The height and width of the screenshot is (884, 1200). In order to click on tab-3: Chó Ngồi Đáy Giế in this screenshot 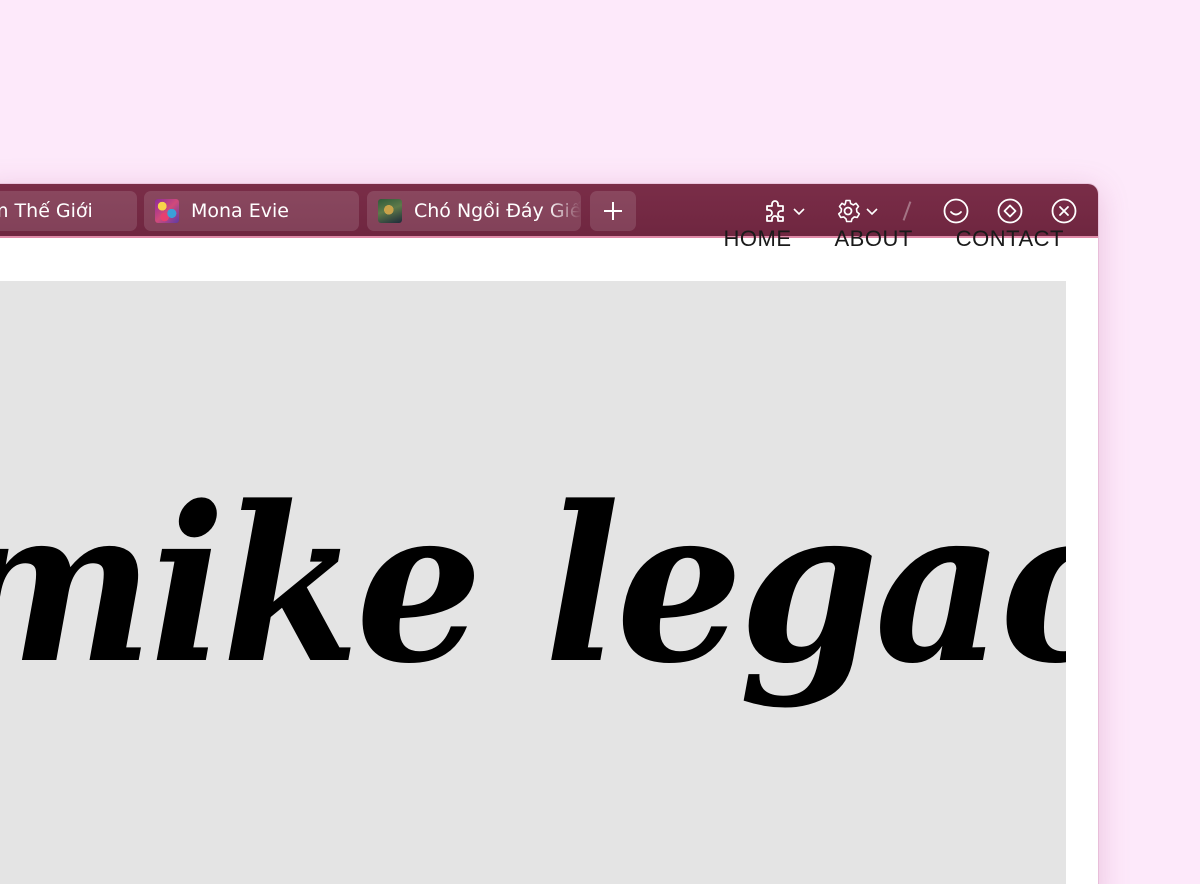, I will do `click(474, 211)`.